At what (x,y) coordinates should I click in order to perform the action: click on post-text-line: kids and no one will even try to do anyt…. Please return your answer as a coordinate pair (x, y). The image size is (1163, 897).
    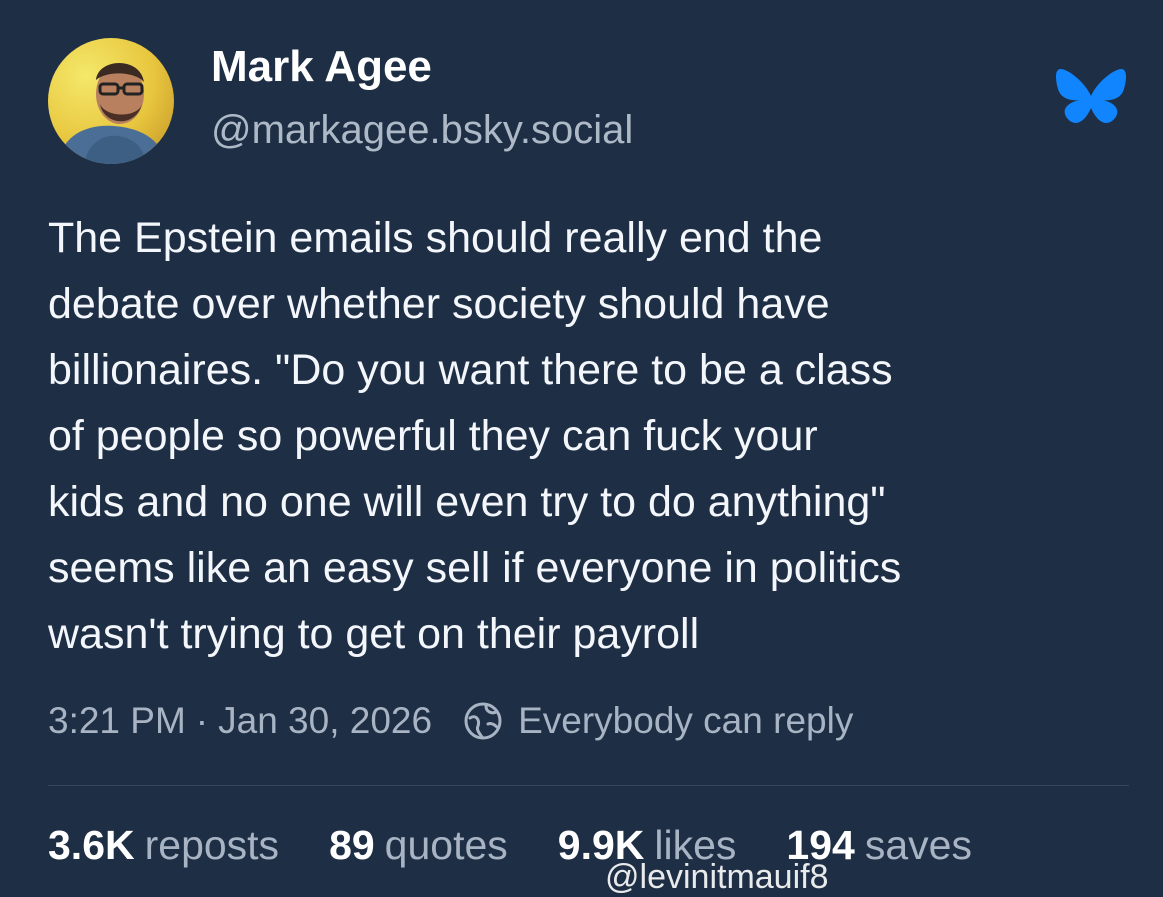
    Looking at the image, I should click on (467, 502).